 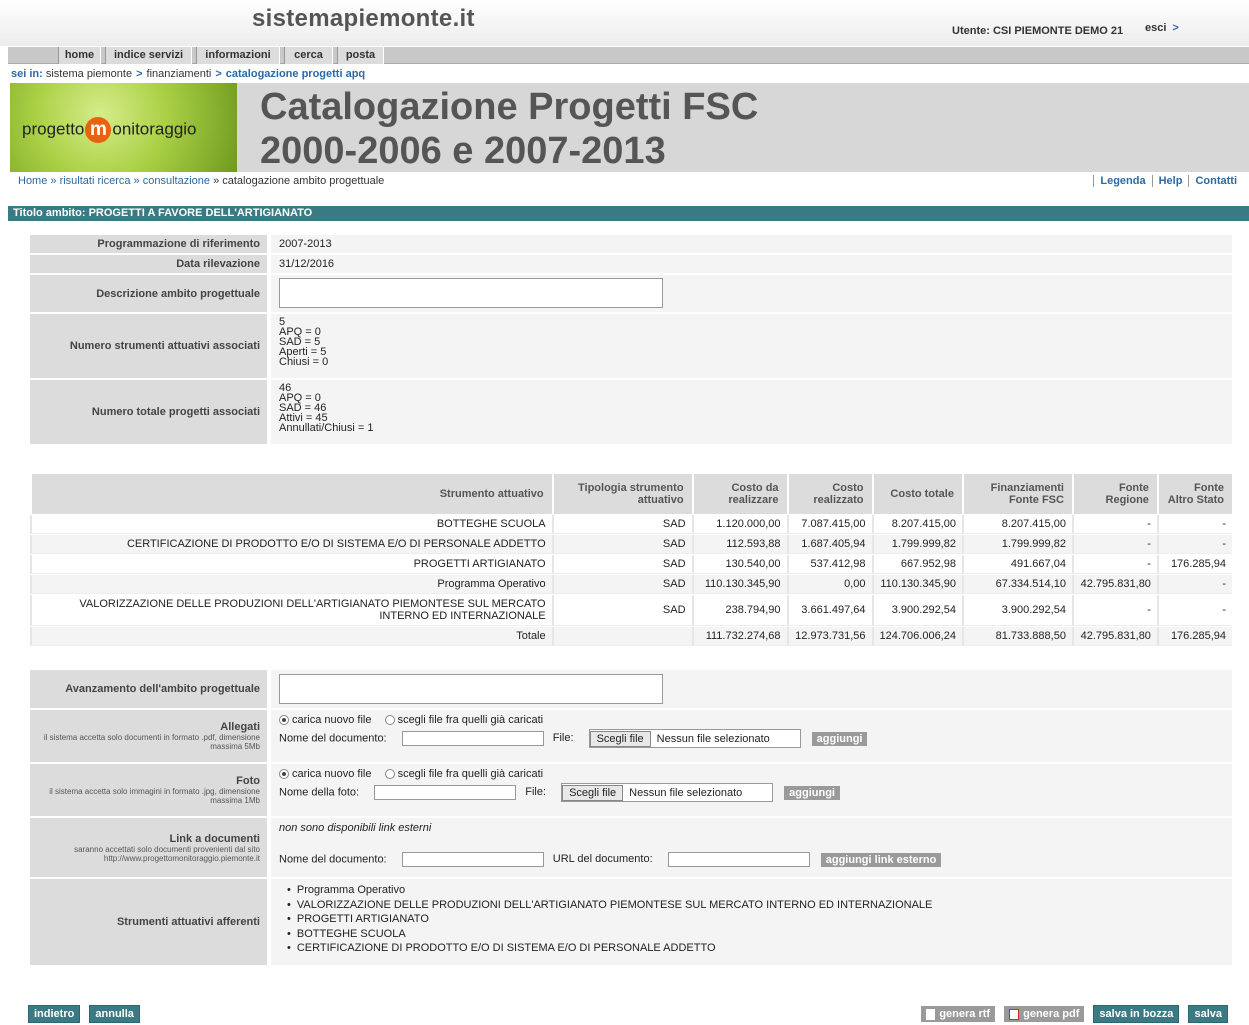 I want to click on prog-label: Programmazione di riferimento, so click(x=148, y=244).